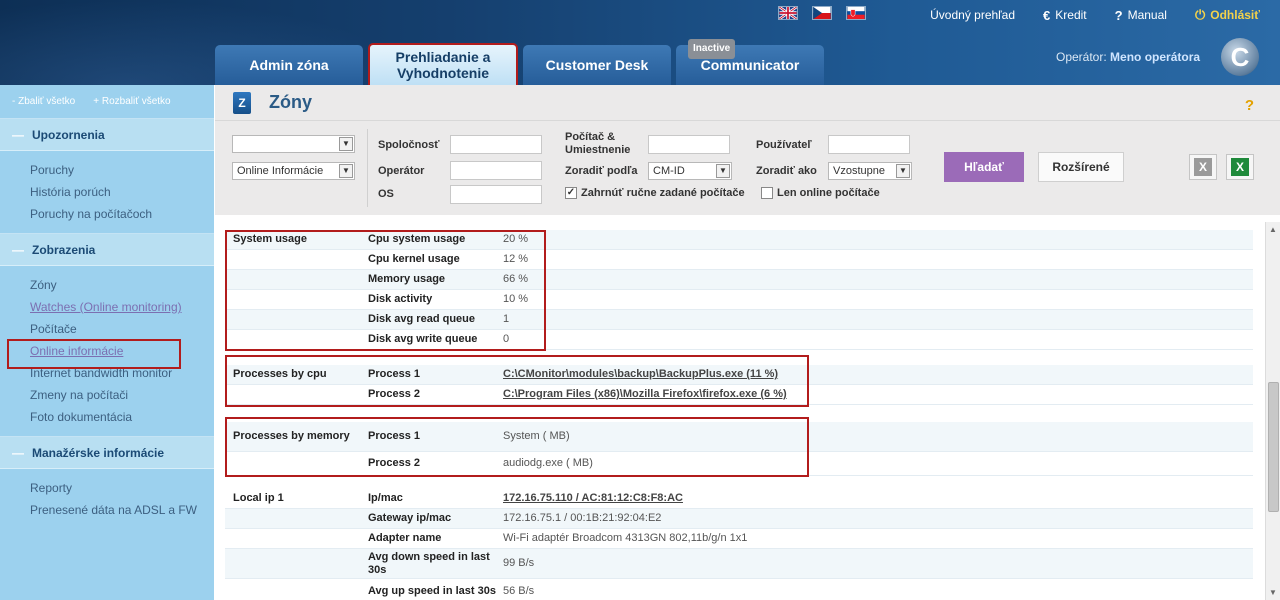 This screenshot has width=1280, height=600. Describe the element at coordinates (107, 135) in the screenshot. I see `sidebar-section-header: — Upozornenia` at that location.